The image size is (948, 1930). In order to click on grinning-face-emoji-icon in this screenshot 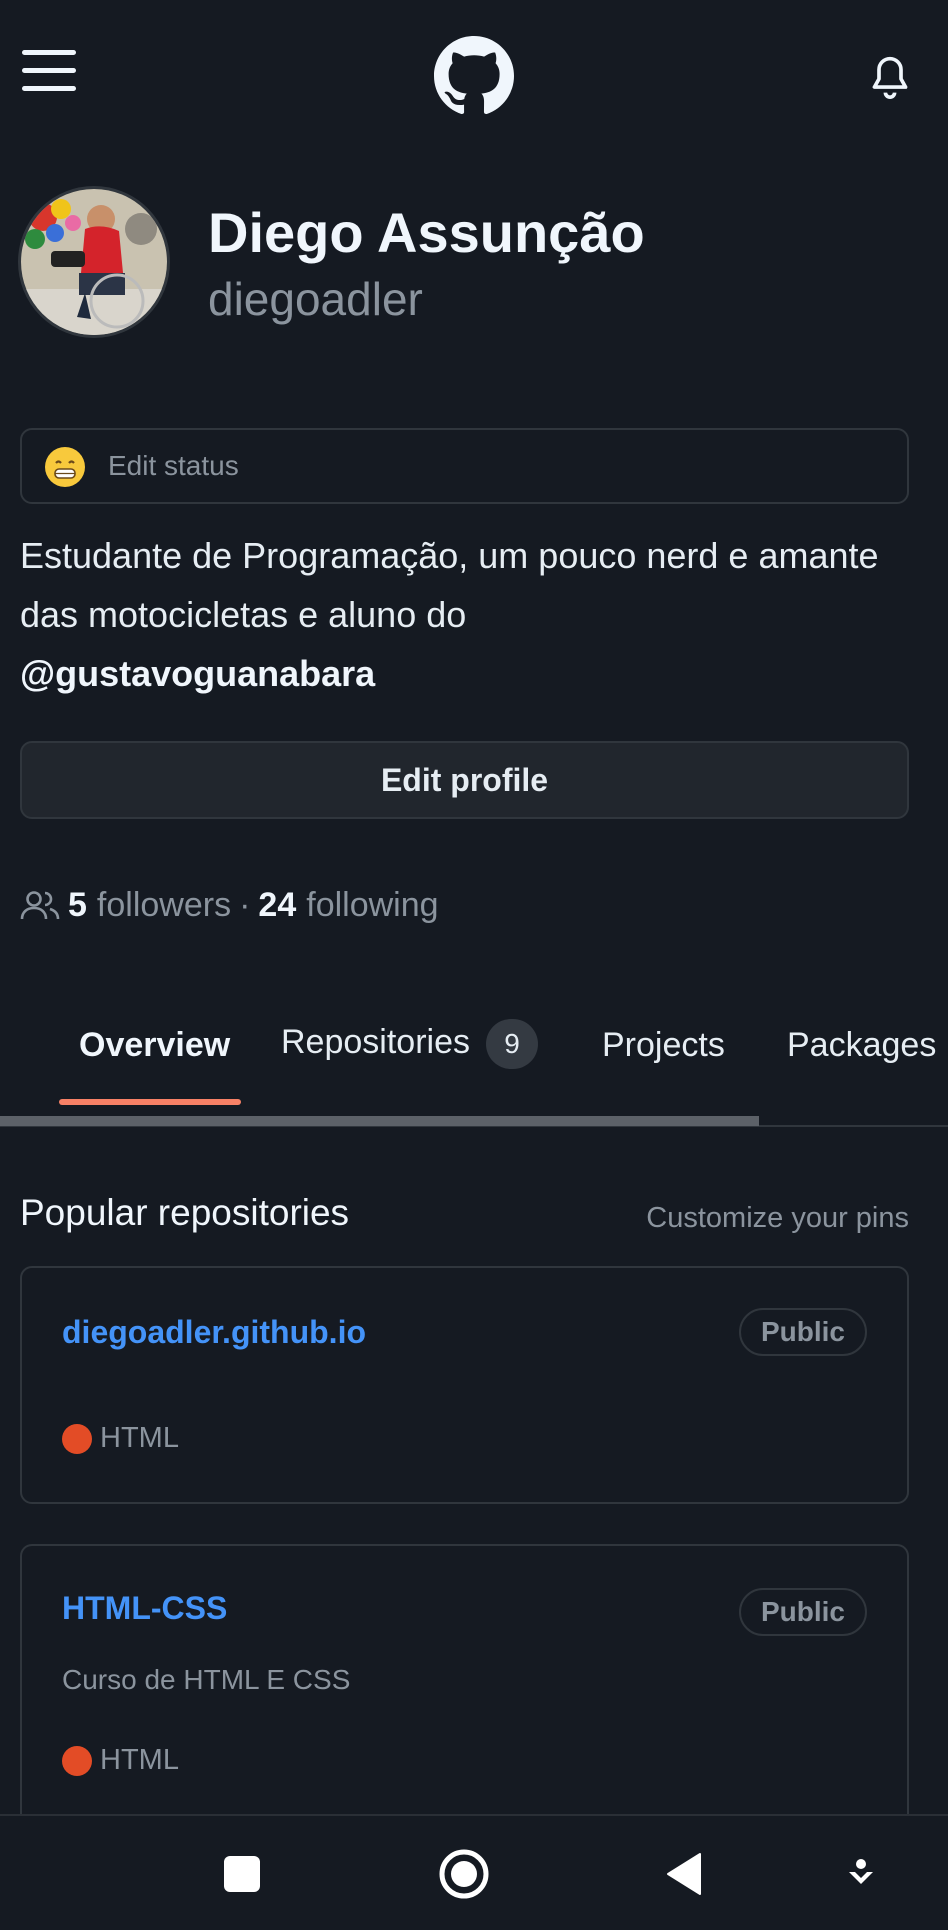, I will do `click(65, 467)`.